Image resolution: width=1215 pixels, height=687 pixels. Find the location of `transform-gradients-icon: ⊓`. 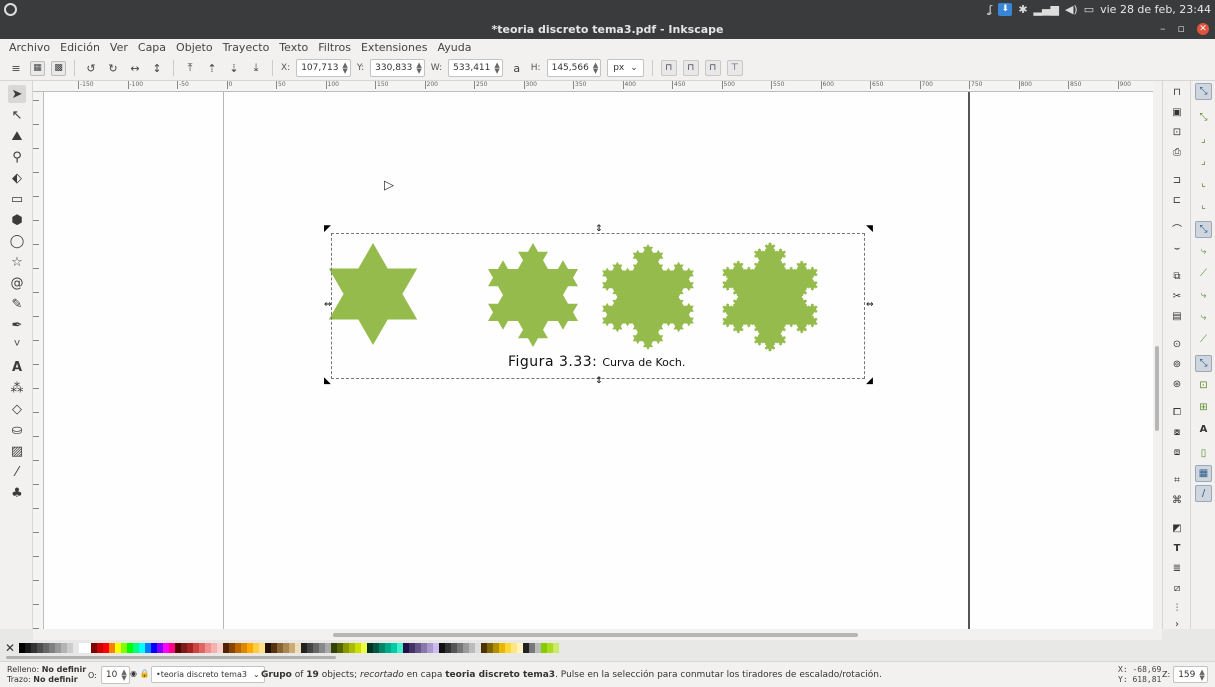

transform-gradients-icon: ⊓ is located at coordinates (712, 68).